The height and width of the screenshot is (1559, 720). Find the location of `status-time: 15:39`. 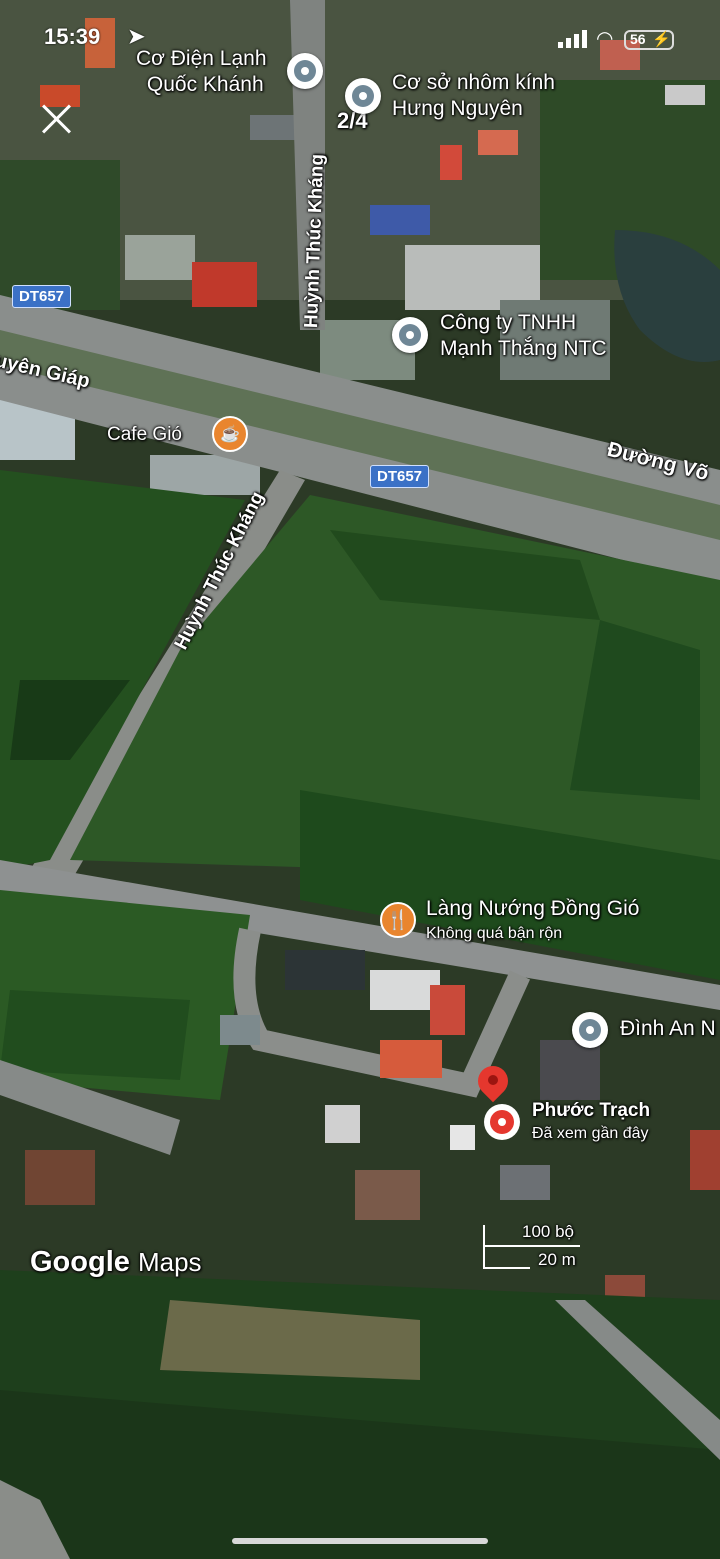

status-time: 15:39 is located at coordinates (72, 36).